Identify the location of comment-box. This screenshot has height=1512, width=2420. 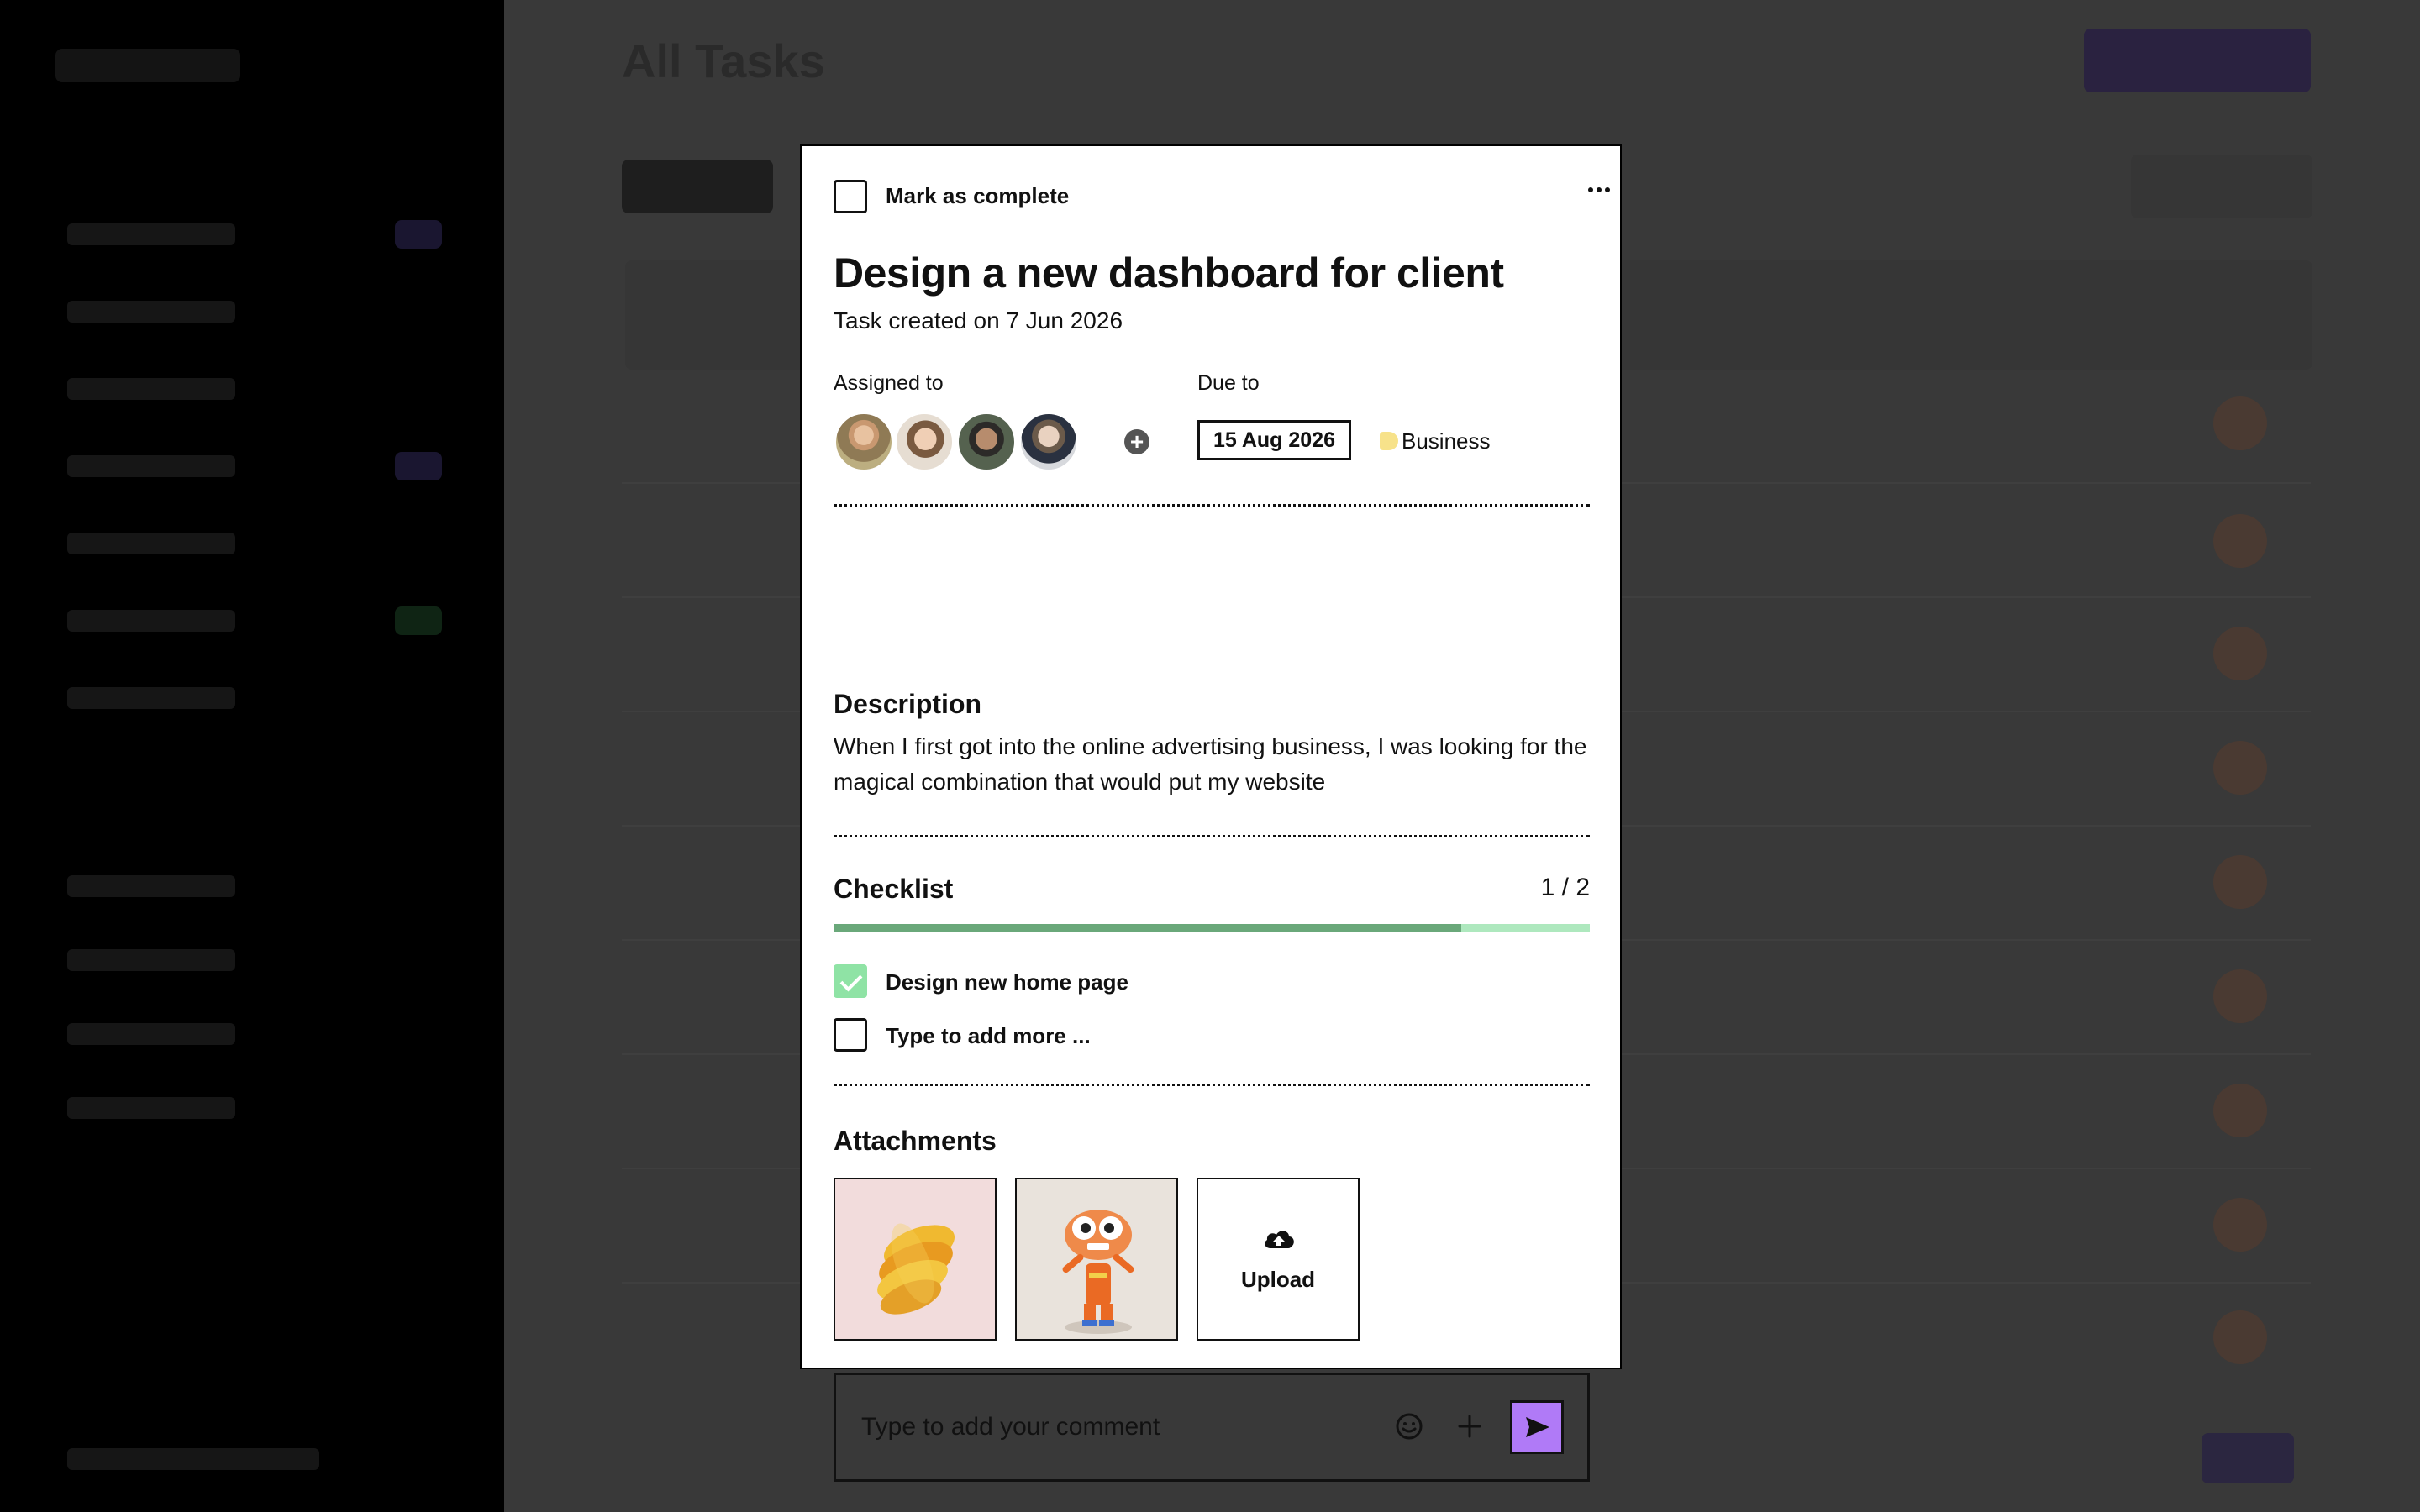
(1212, 1427).